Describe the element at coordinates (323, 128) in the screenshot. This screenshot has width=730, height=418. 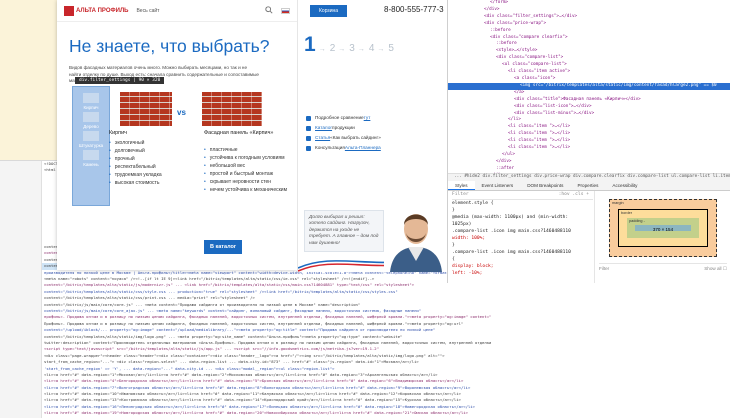
I see `link-anchor: Каталог` at that location.